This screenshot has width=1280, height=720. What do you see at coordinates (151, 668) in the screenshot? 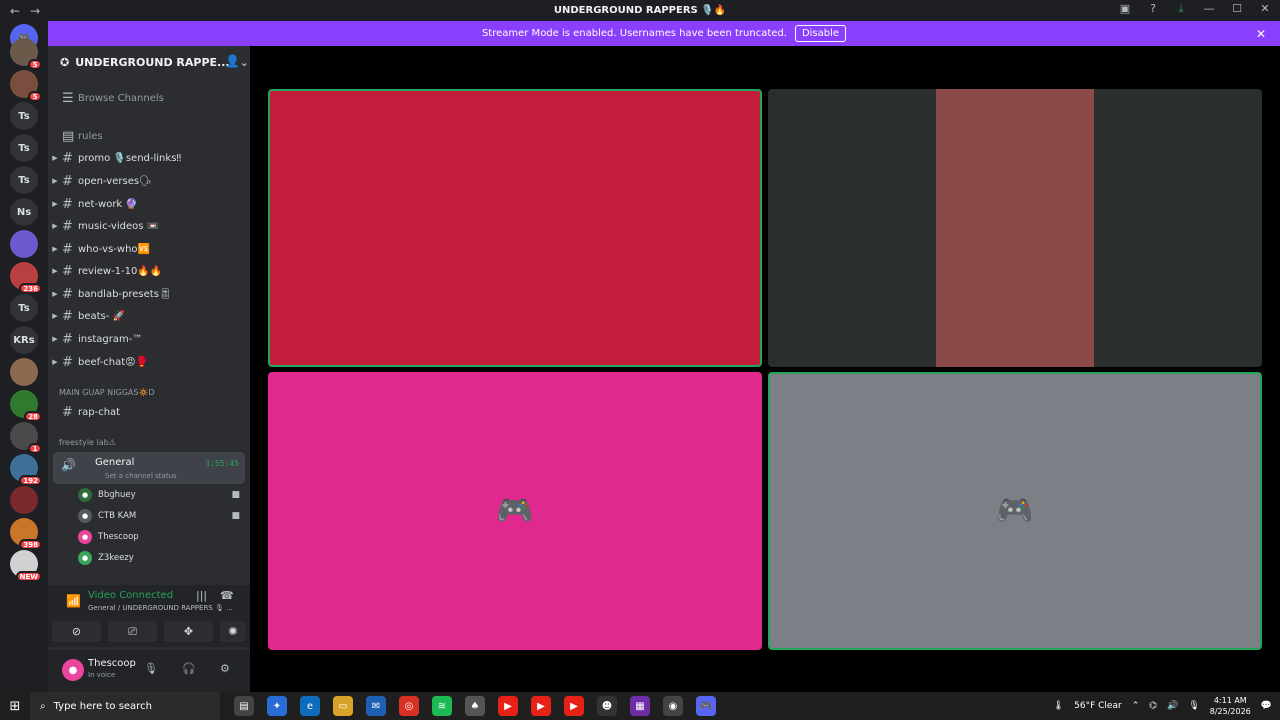
I see `microphone-icon: 🎙` at bounding box center [151, 668].